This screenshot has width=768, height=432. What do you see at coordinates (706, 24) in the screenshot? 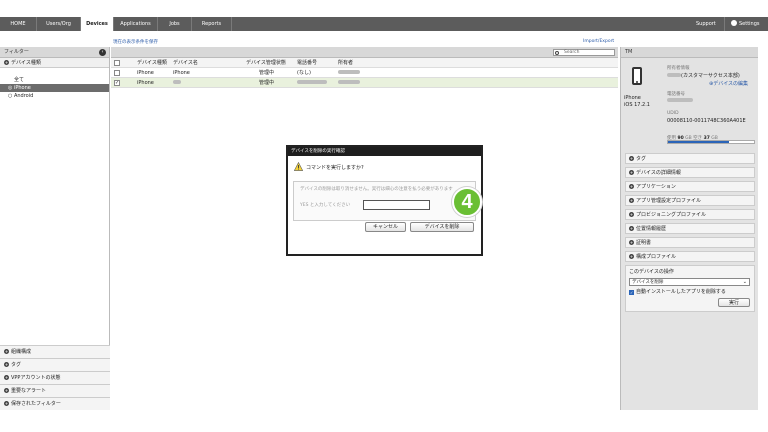
I see `support-link: Support` at bounding box center [706, 24].